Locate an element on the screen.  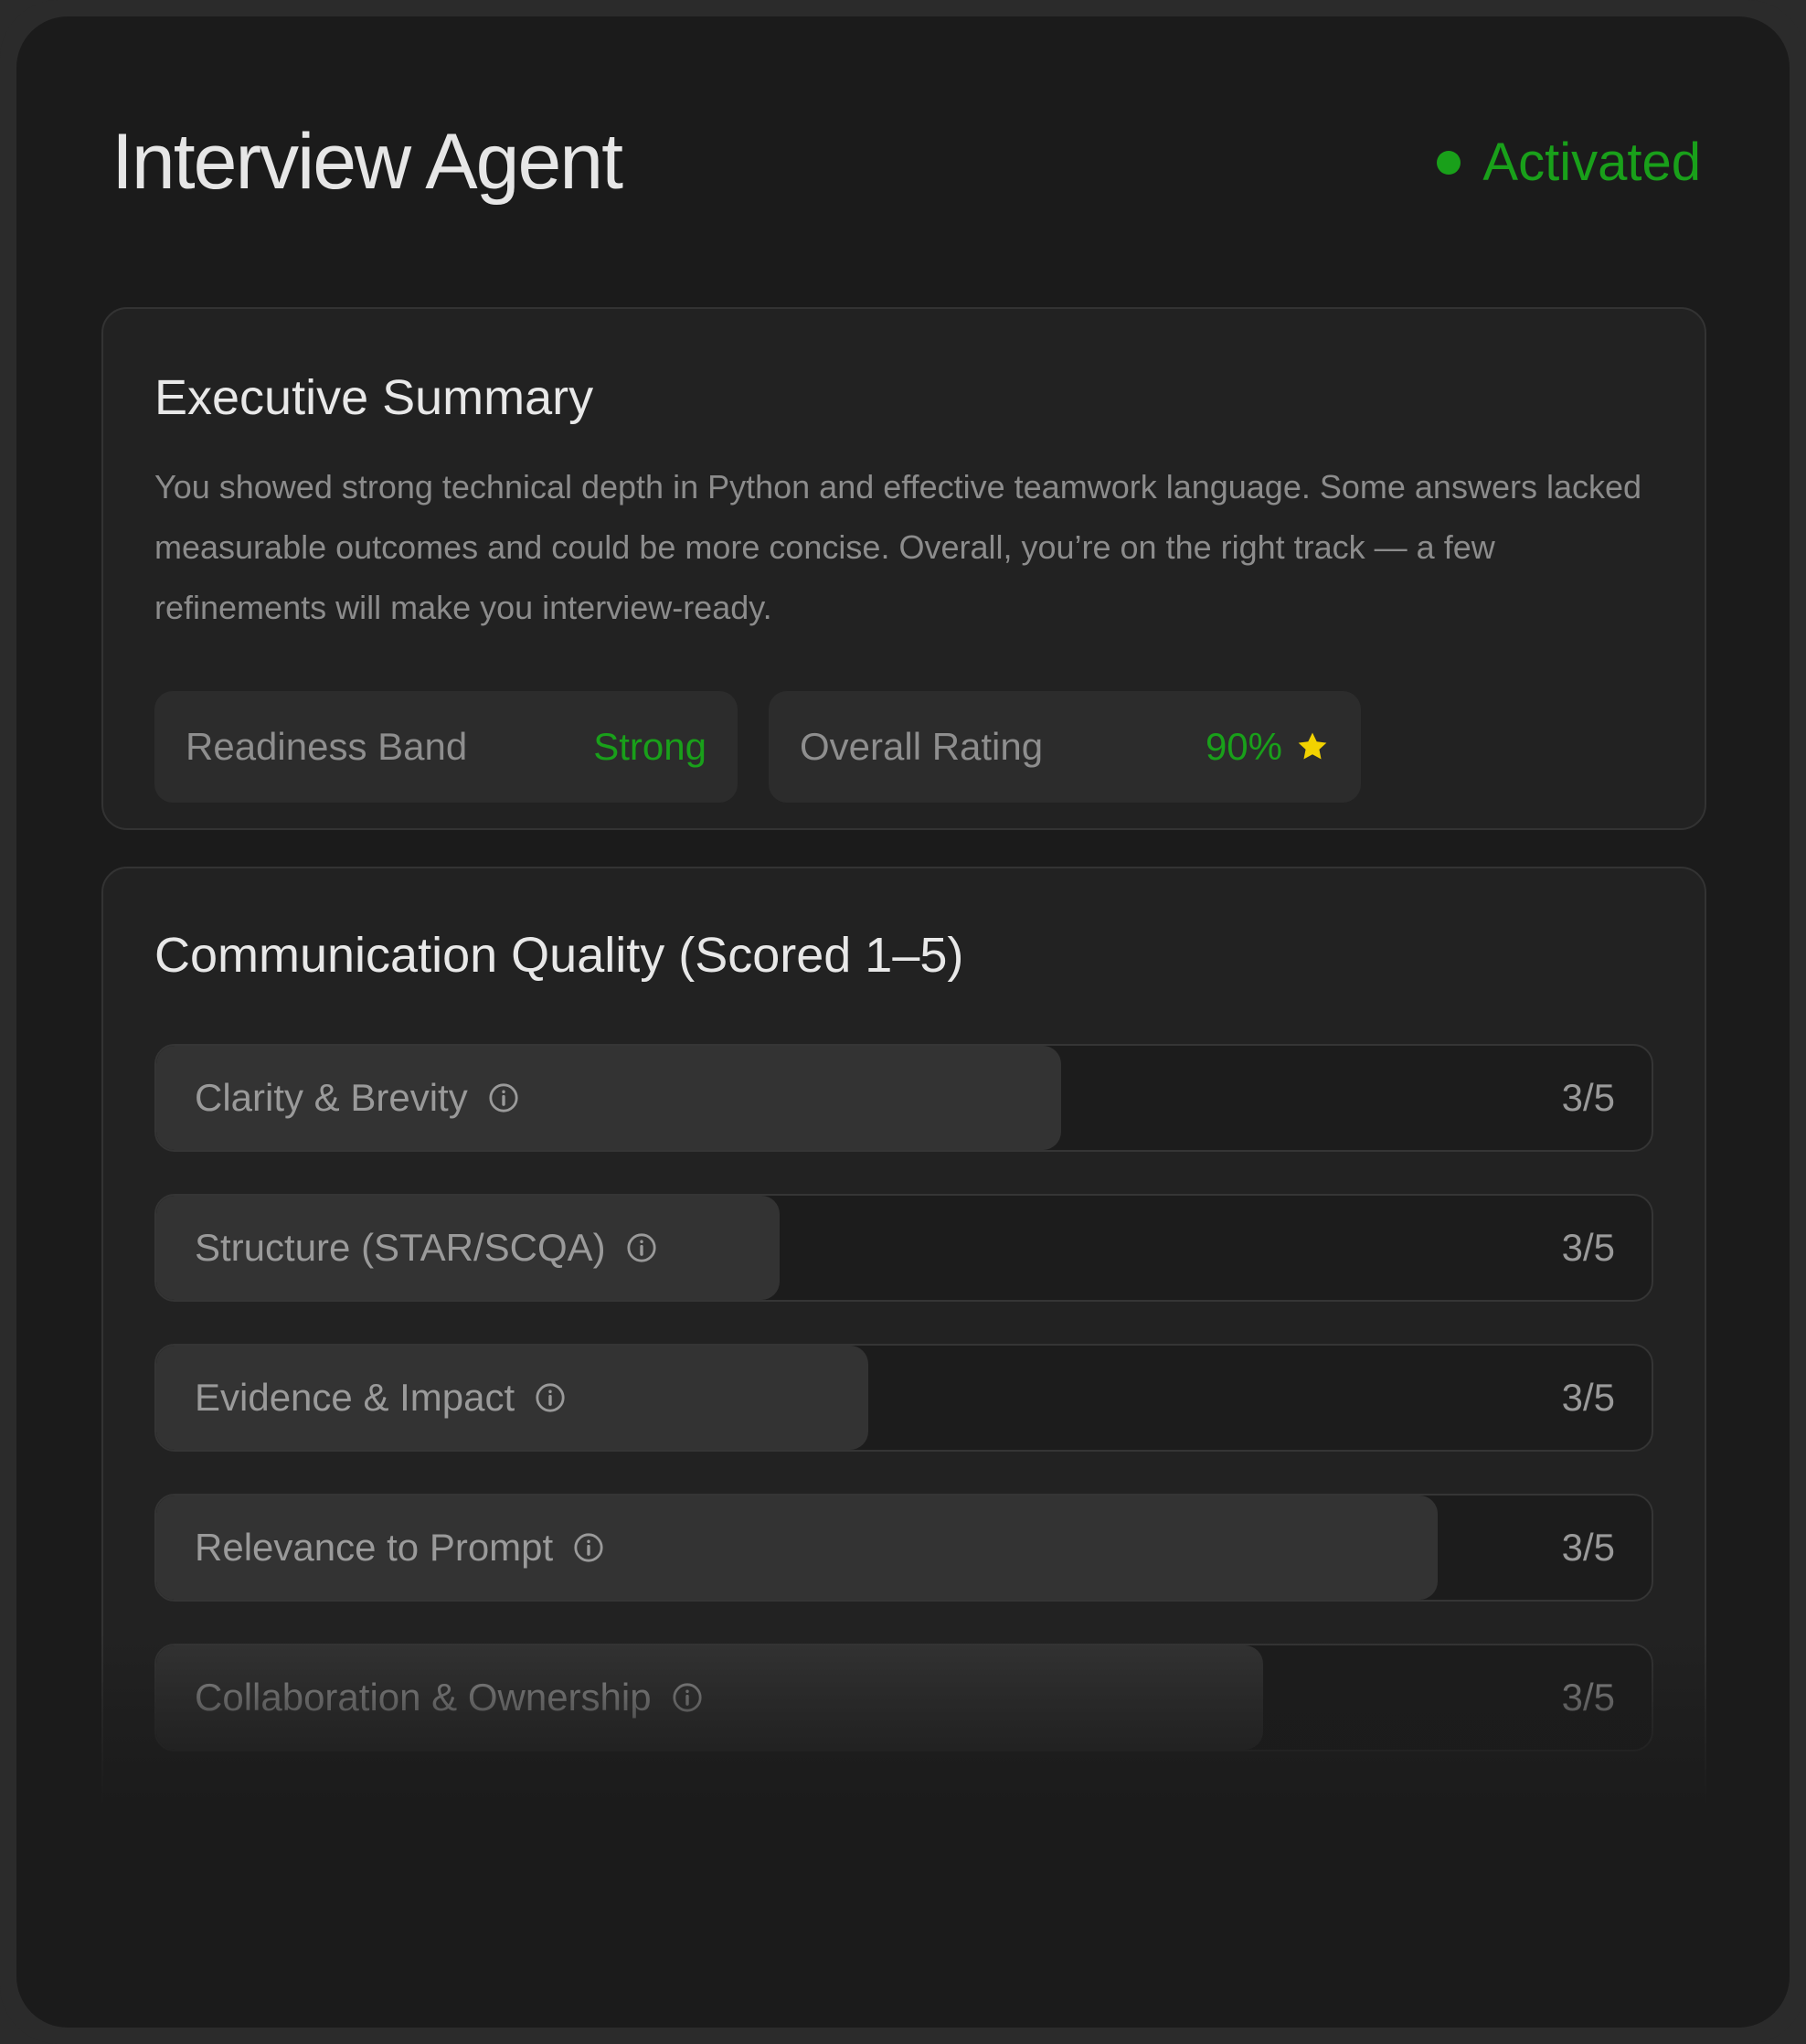
overall-rating-value: 90% is located at coordinates (1243, 746).